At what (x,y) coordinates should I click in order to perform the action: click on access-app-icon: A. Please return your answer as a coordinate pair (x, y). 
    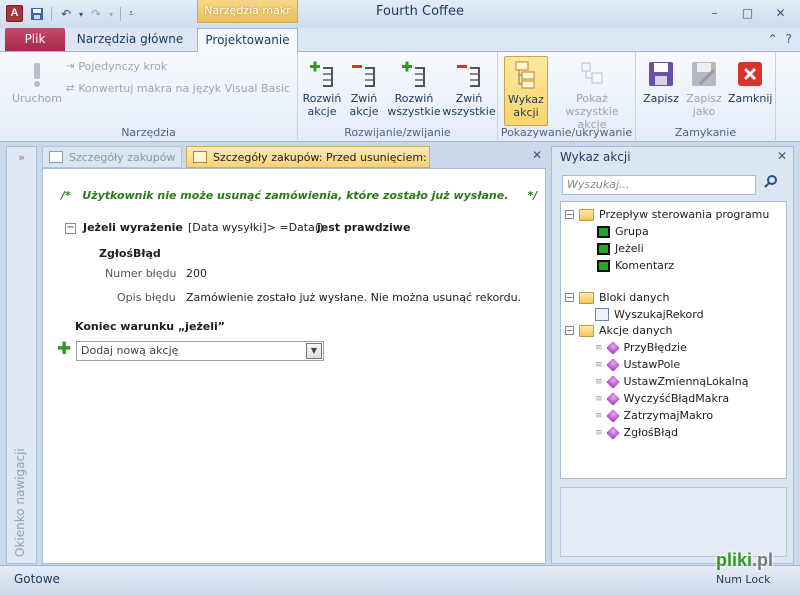
    Looking at the image, I should click on (14, 13).